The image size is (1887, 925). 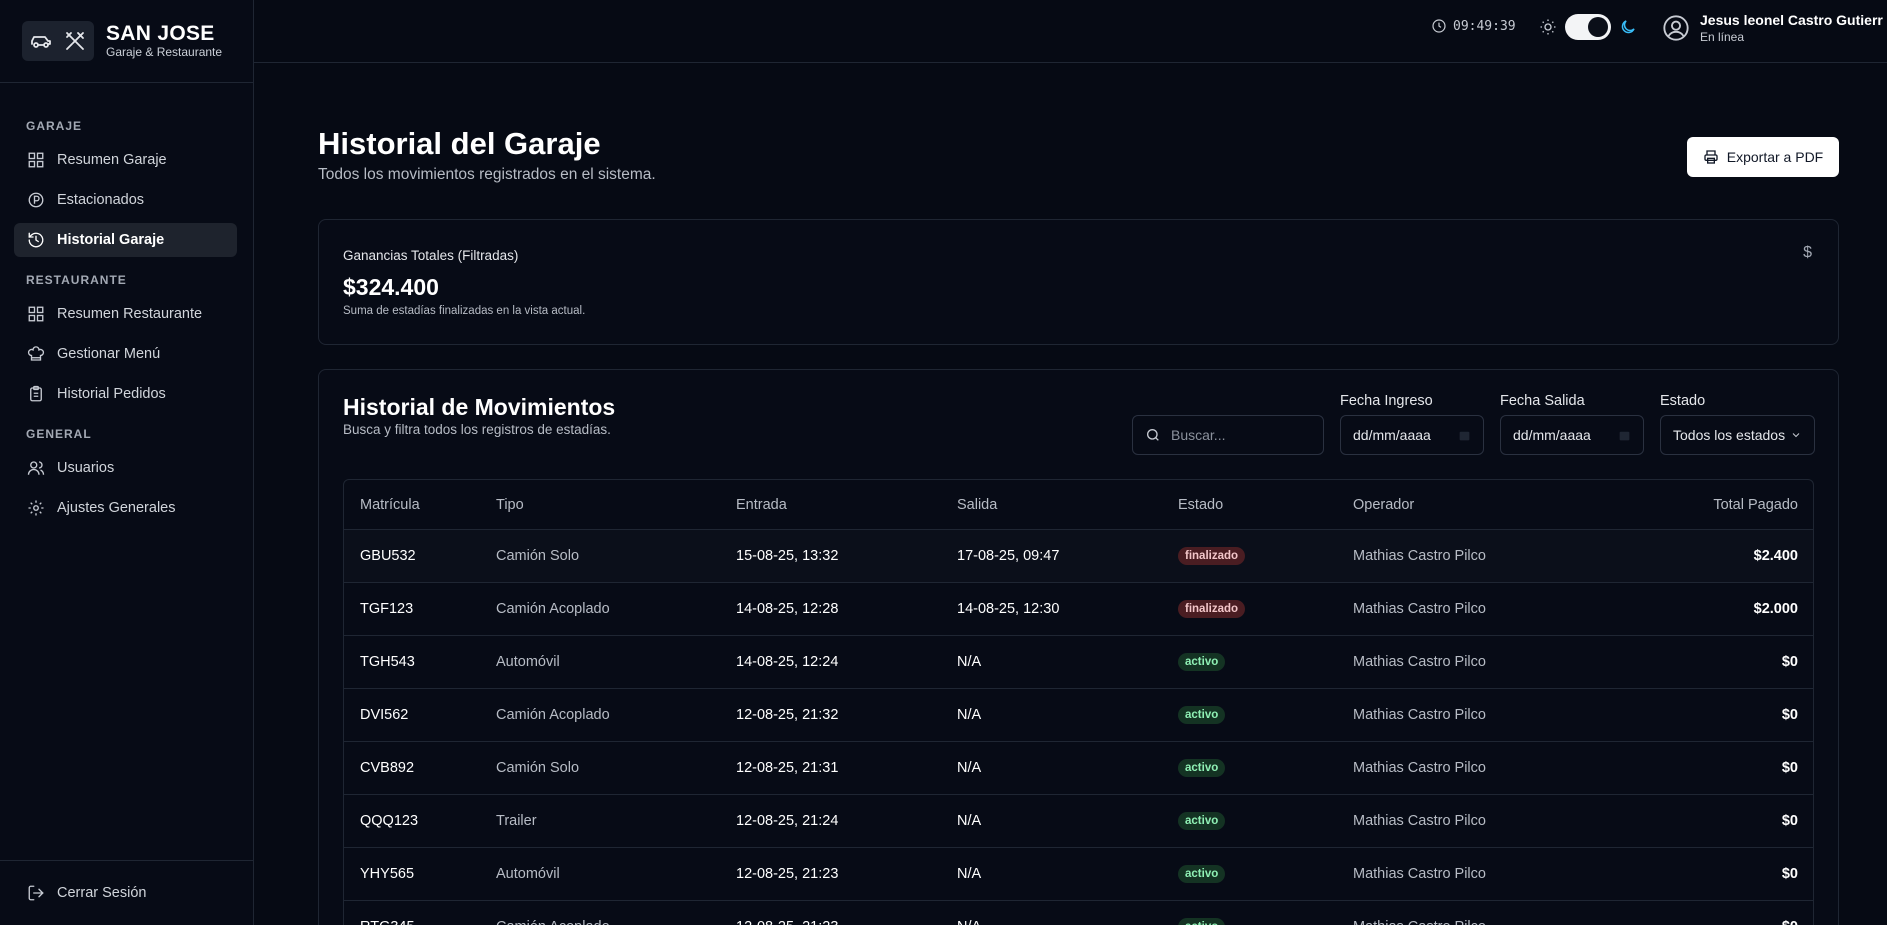 I want to click on logout-icon, so click(x=36, y=893).